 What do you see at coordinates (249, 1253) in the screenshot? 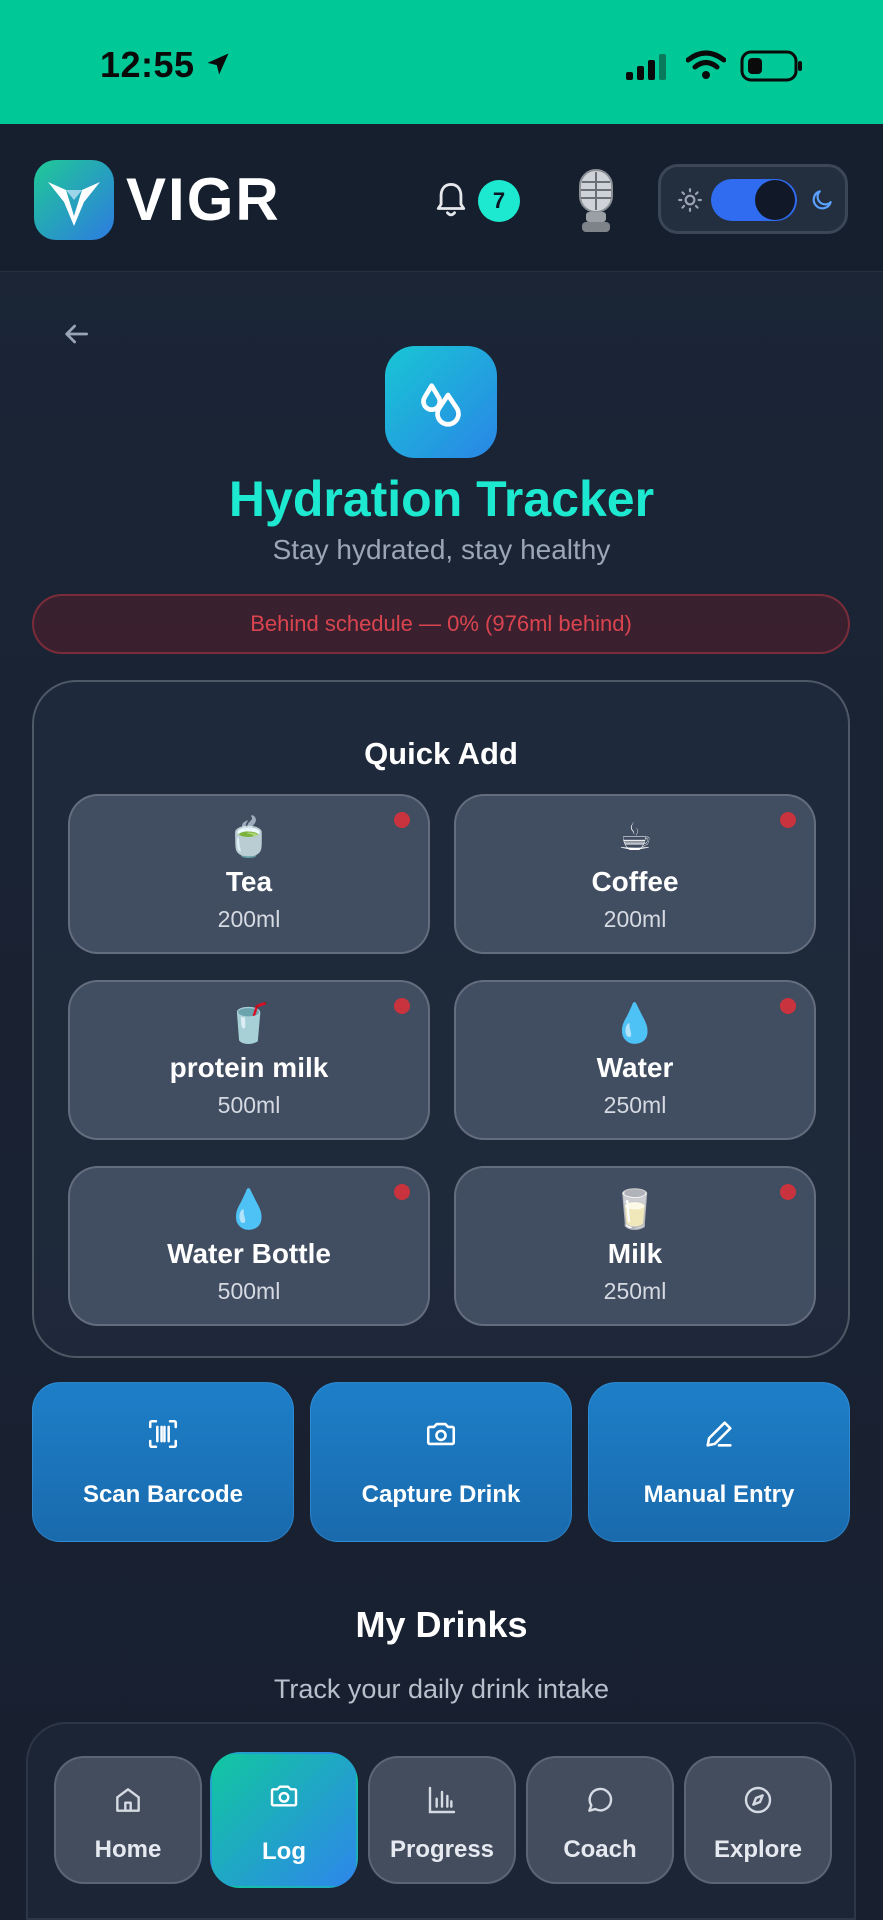
I see `drink-name: Water Bottle` at bounding box center [249, 1253].